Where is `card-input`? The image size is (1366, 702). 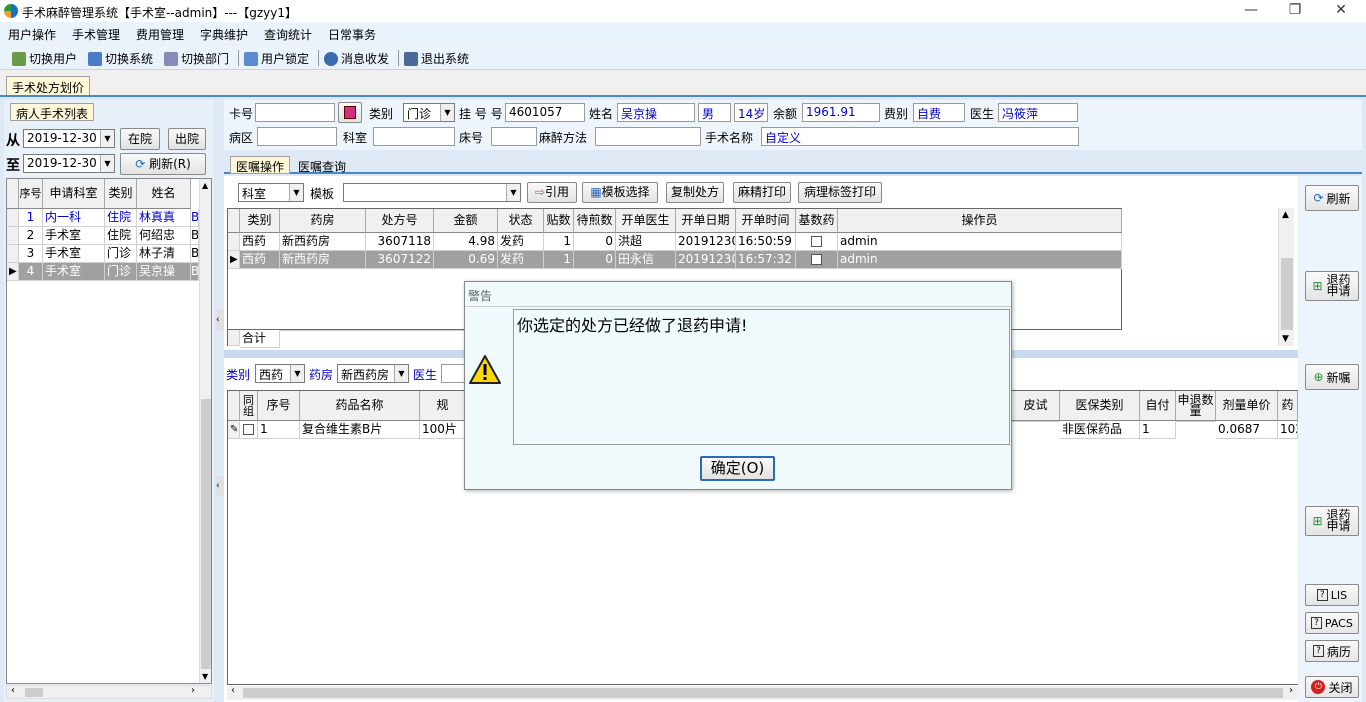 card-input is located at coordinates (295, 112).